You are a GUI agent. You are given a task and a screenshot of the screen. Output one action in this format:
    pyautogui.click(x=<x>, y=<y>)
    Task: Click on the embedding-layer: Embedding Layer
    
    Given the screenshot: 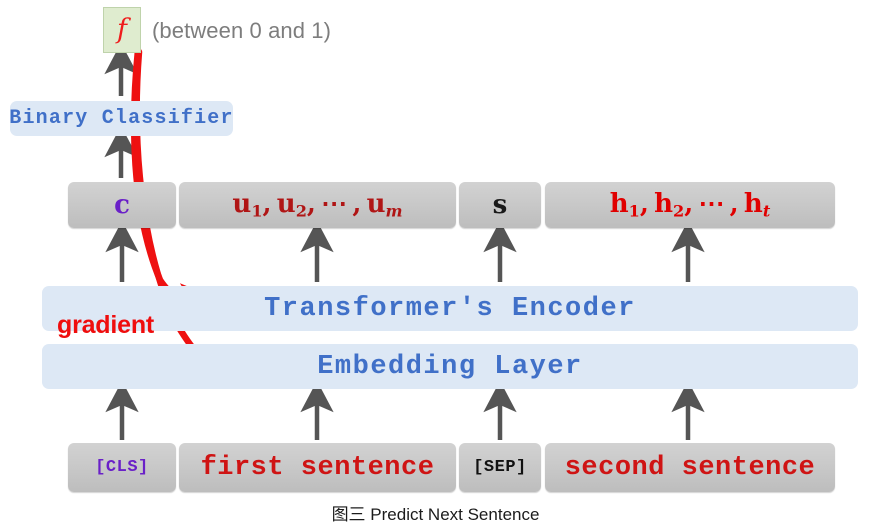 What is the action you would take?
    pyautogui.click(x=450, y=366)
    